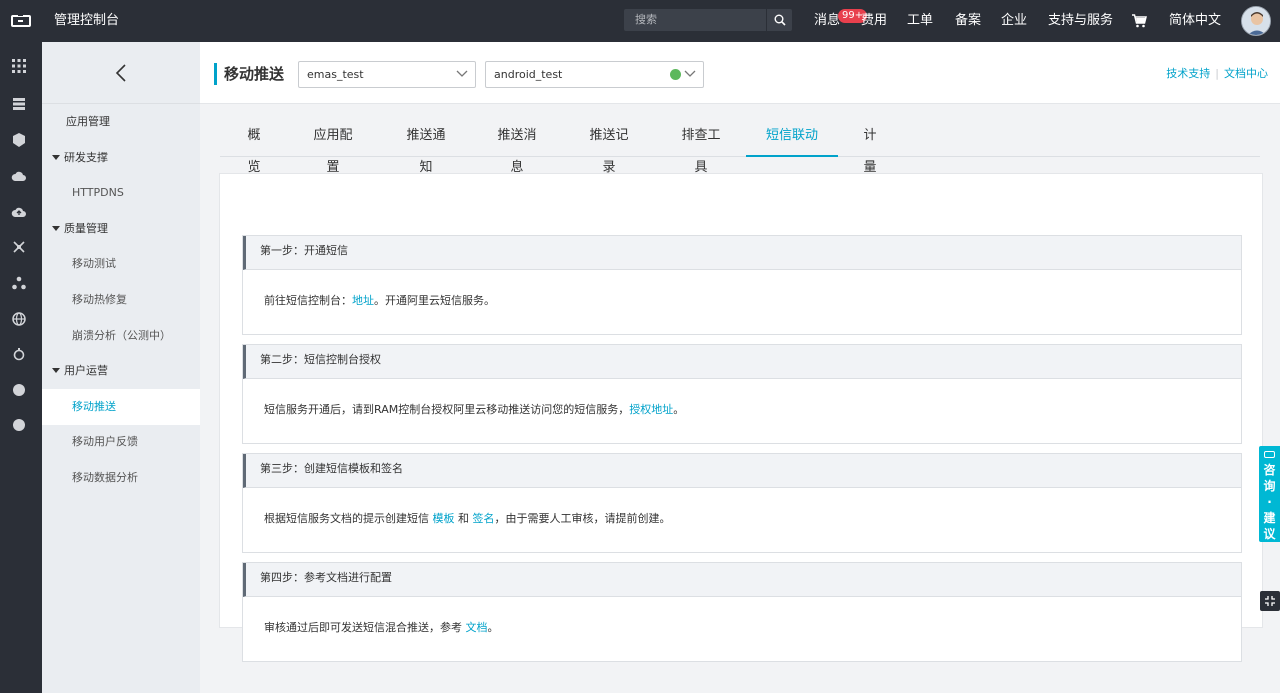  I want to click on cloud-icon, so click(19, 176).